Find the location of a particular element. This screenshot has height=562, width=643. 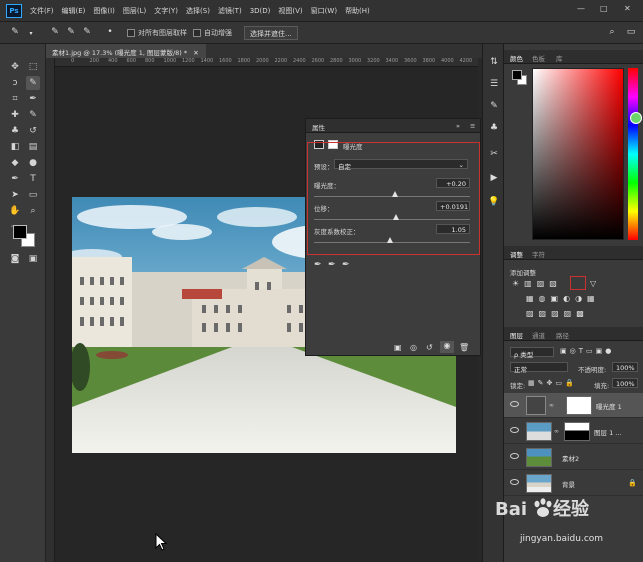

menu-3d: 3D(D) is located at coordinates (260, 11).